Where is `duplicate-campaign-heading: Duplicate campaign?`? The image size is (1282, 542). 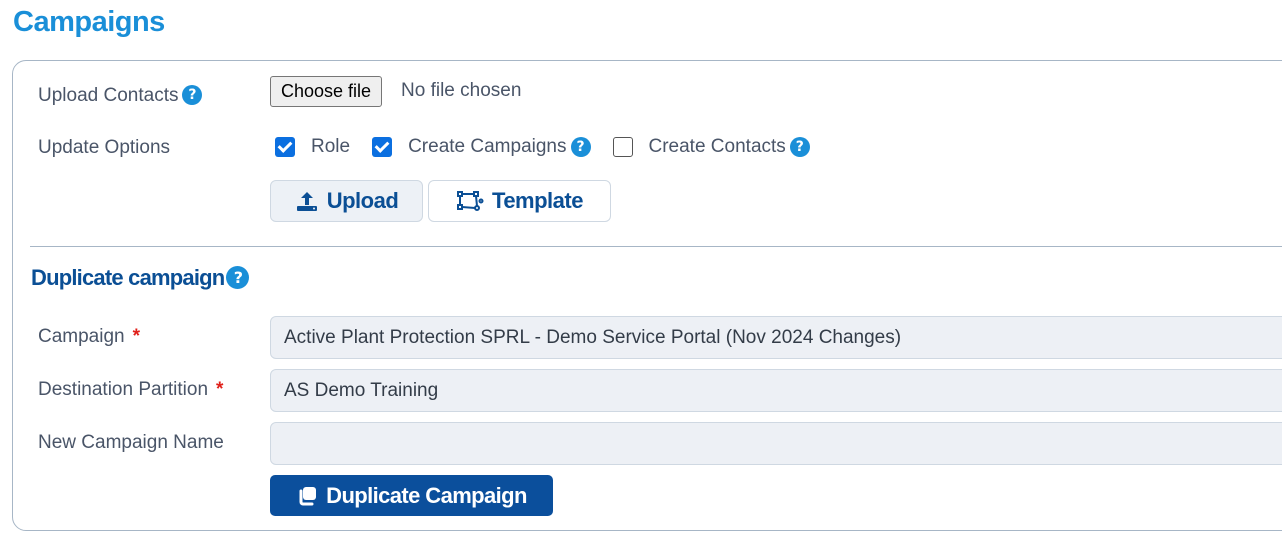
duplicate-campaign-heading: Duplicate campaign? is located at coordinates (140, 278).